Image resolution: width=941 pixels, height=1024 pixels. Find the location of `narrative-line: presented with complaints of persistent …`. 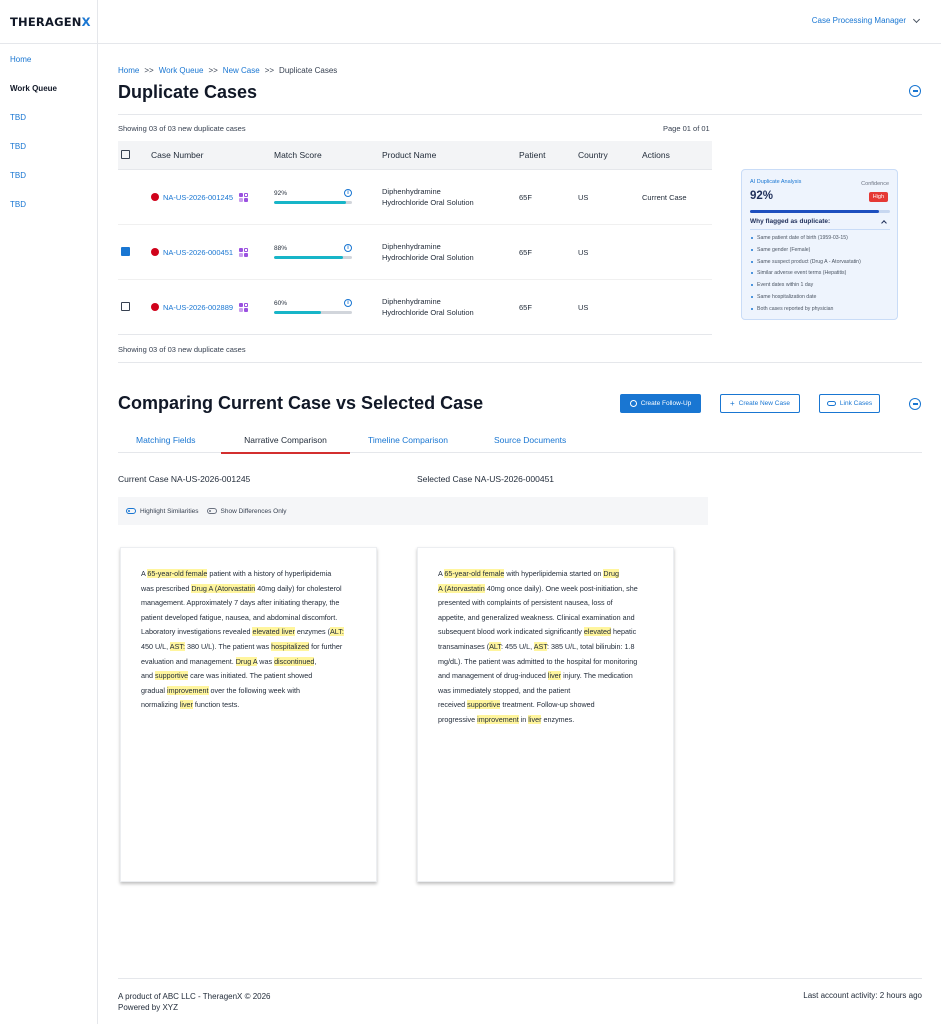

narrative-line: presented with complaints of persistent … is located at coordinates (525, 603).